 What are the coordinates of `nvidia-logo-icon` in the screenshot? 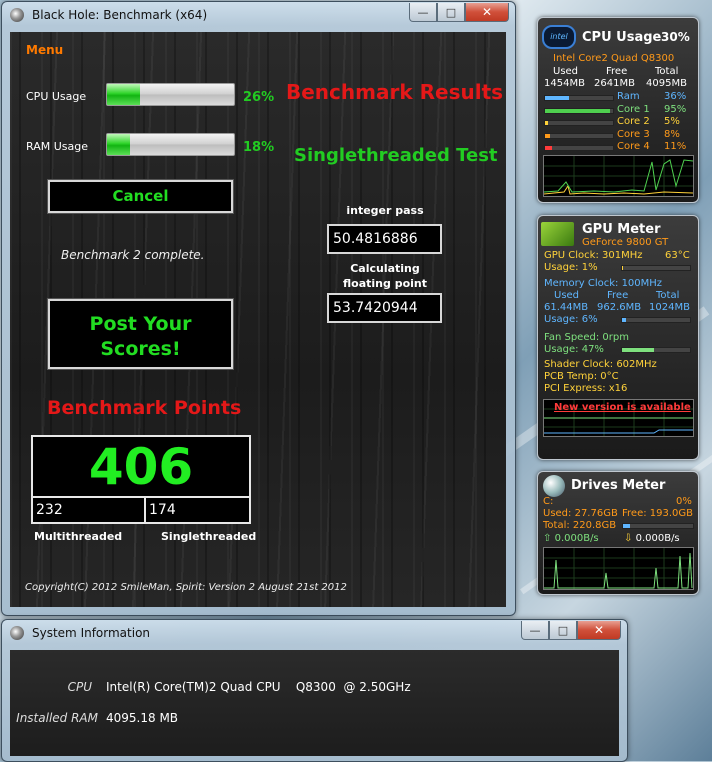 It's located at (557, 234).